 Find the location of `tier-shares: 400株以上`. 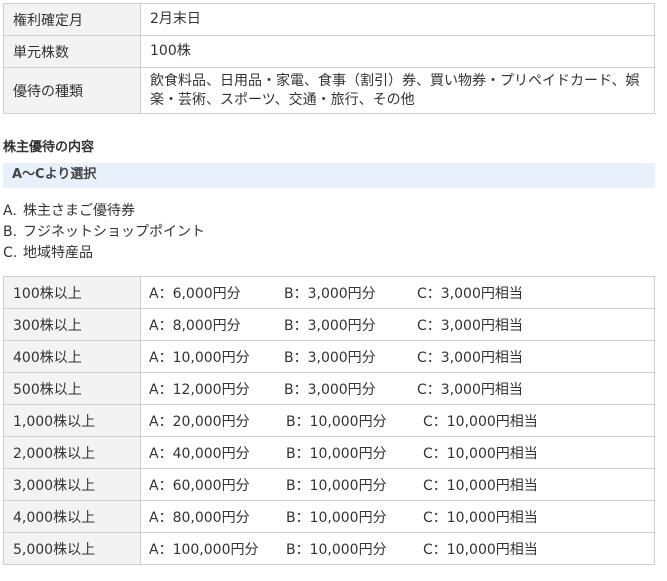

tier-shares: 400株以上 is located at coordinates (72, 356).